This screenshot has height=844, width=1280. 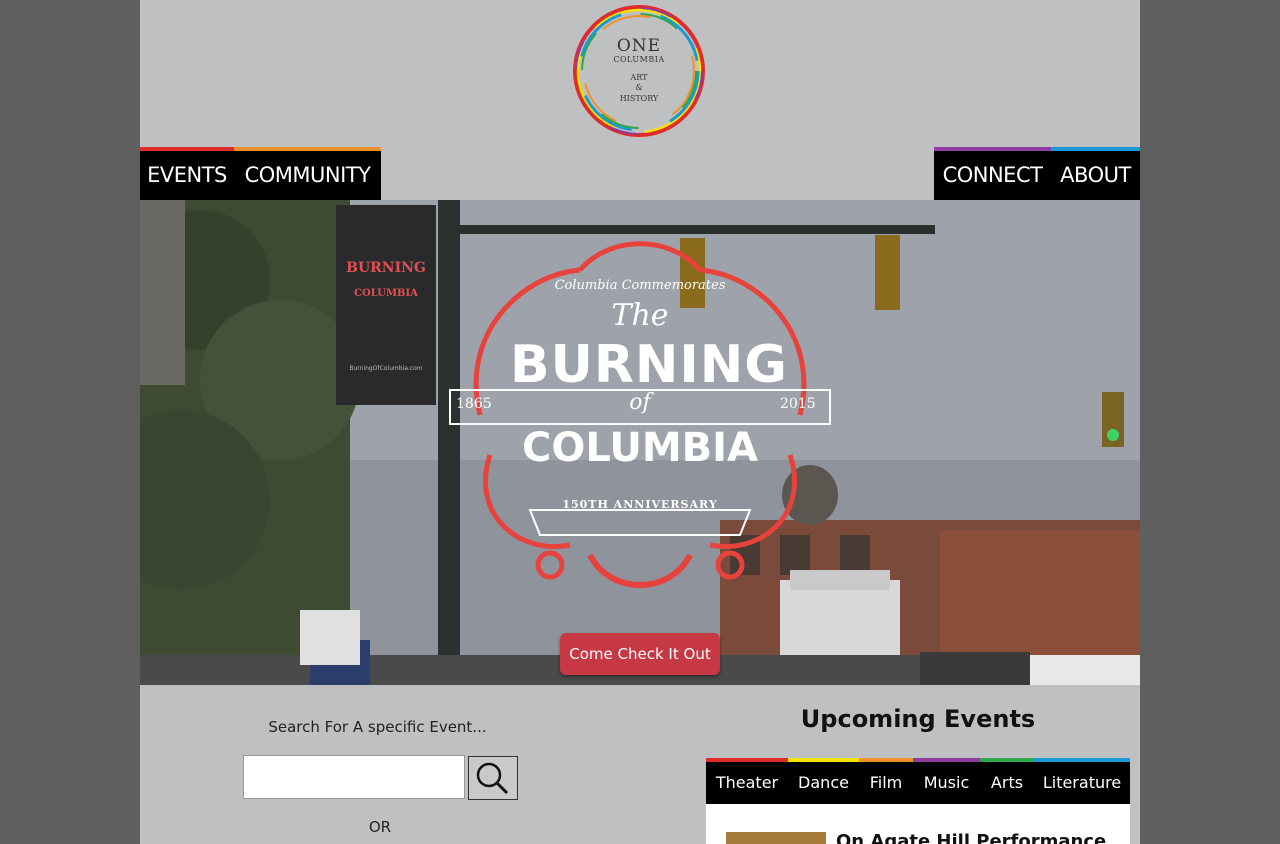 I want to click on logo-columbia-text: COLUMBIA, so click(x=639, y=59).